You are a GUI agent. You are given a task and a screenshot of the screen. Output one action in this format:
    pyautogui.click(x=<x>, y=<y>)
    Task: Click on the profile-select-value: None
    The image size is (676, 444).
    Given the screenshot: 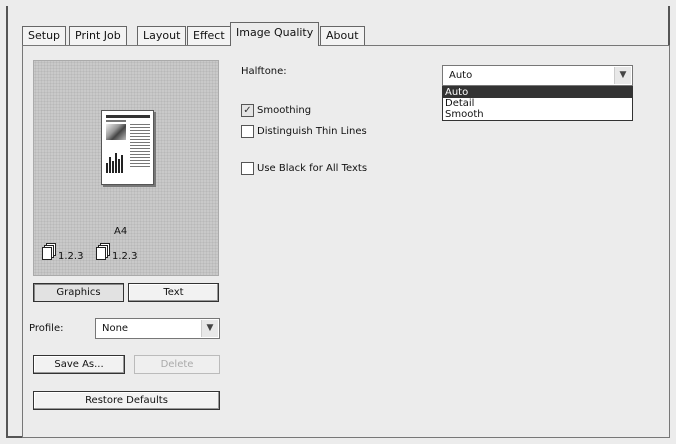 What is the action you would take?
    pyautogui.click(x=115, y=328)
    